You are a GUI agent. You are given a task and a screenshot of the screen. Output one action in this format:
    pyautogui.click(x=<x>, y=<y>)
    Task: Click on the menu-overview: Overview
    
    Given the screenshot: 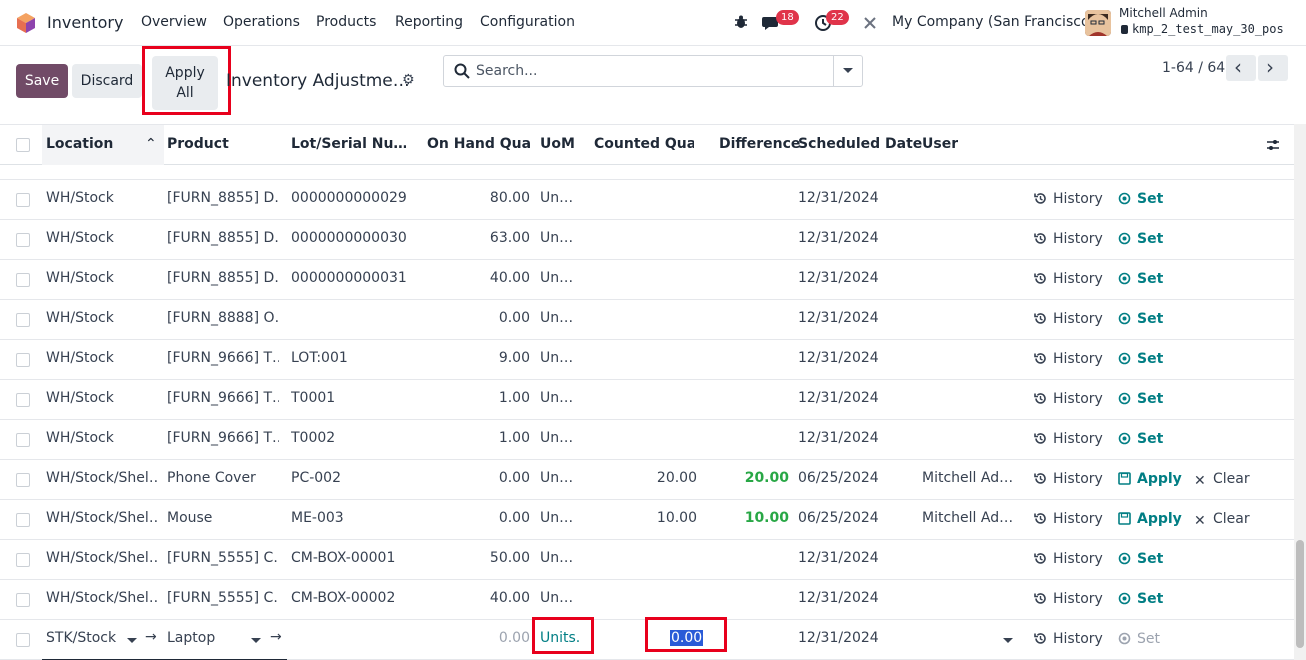 What is the action you would take?
    pyautogui.click(x=174, y=22)
    